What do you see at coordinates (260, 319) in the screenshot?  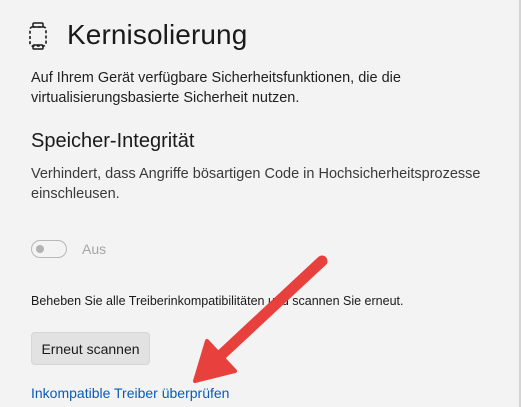 I see `arrow-shape` at bounding box center [260, 319].